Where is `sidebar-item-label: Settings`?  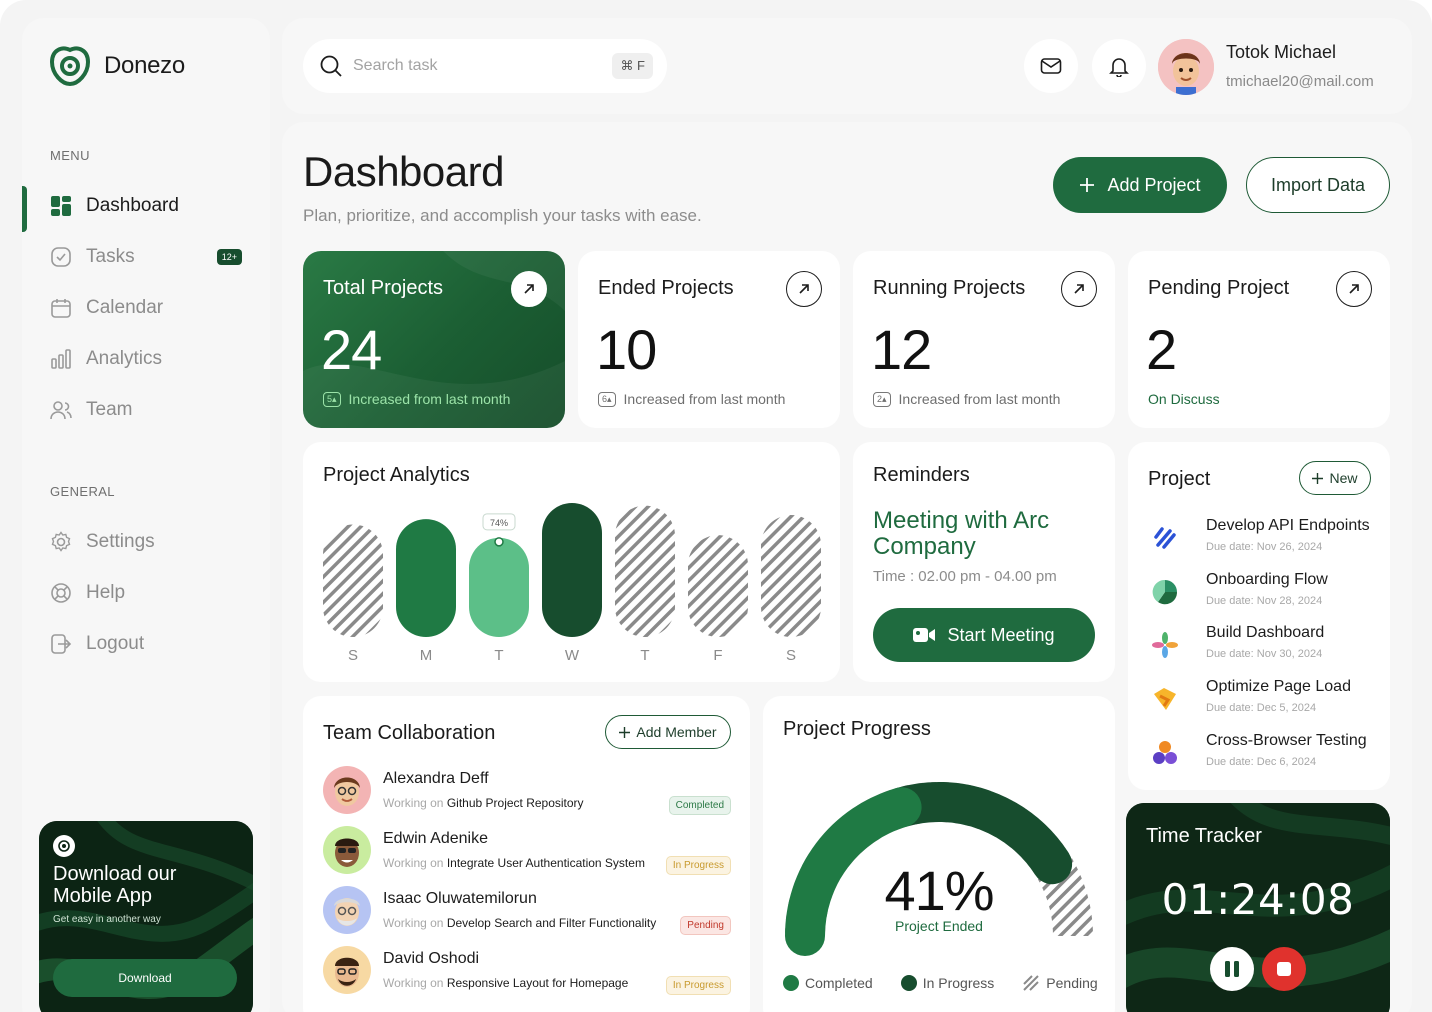 sidebar-item-label: Settings is located at coordinates (120, 541).